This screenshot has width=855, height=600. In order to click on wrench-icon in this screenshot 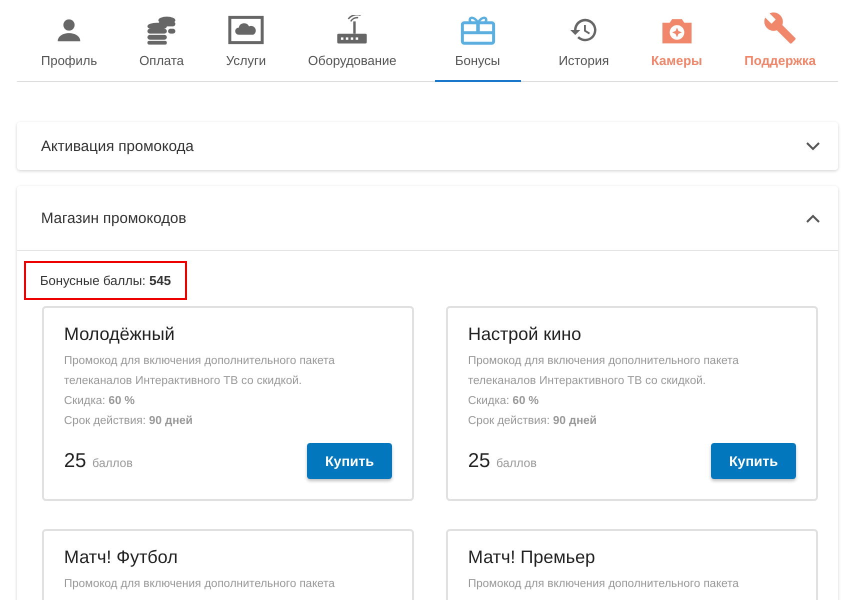, I will do `click(780, 28)`.